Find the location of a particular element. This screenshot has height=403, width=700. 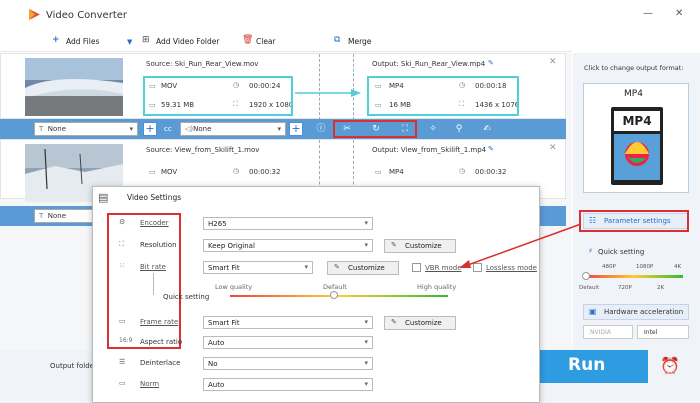

trash-icon: 🗑 is located at coordinates (248, 40).